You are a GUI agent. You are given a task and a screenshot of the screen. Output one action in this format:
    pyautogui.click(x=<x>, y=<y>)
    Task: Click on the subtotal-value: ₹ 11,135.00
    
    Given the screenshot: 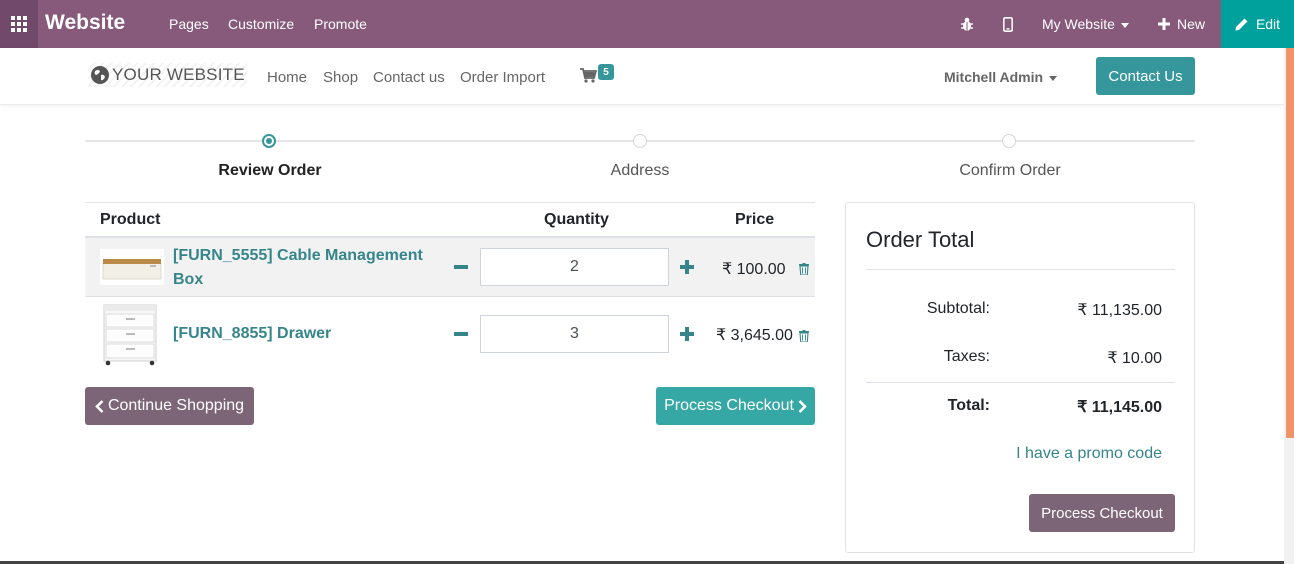 What is the action you would take?
    pyautogui.click(x=1119, y=310)
    